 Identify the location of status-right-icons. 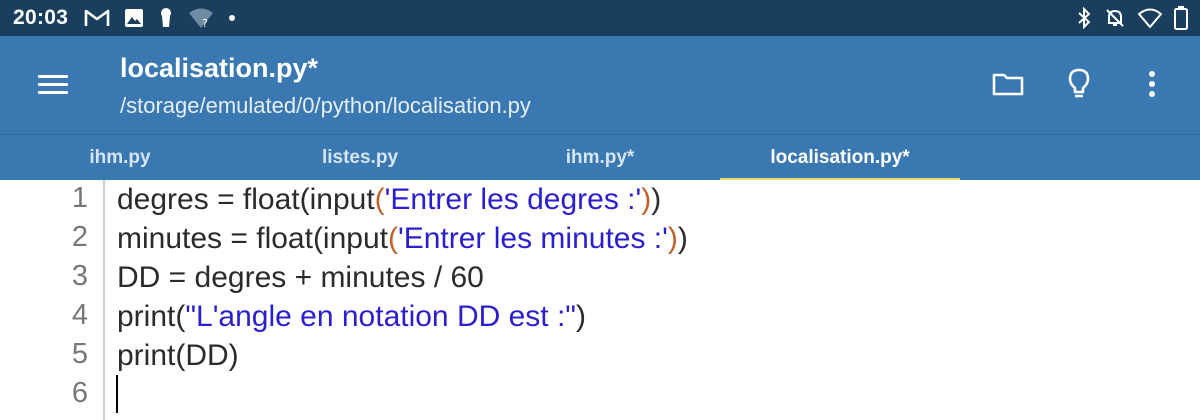
(1126, 18).